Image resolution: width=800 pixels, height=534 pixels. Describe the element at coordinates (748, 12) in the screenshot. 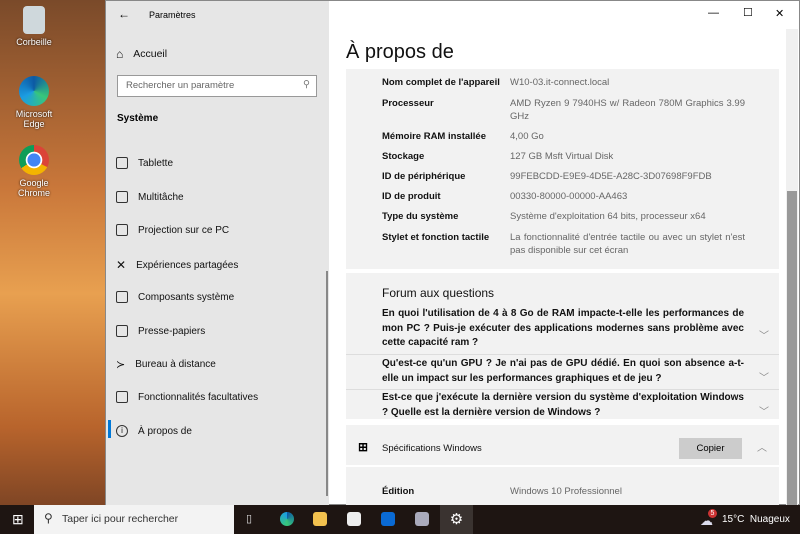

I see `maximize-button: ☐` at that location.